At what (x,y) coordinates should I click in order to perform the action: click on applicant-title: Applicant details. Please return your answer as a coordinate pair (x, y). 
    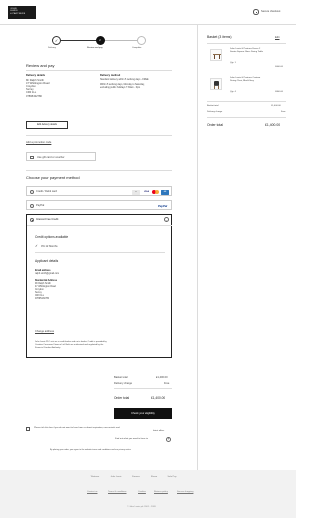
    Looking at the image, I should click on (47, 261).